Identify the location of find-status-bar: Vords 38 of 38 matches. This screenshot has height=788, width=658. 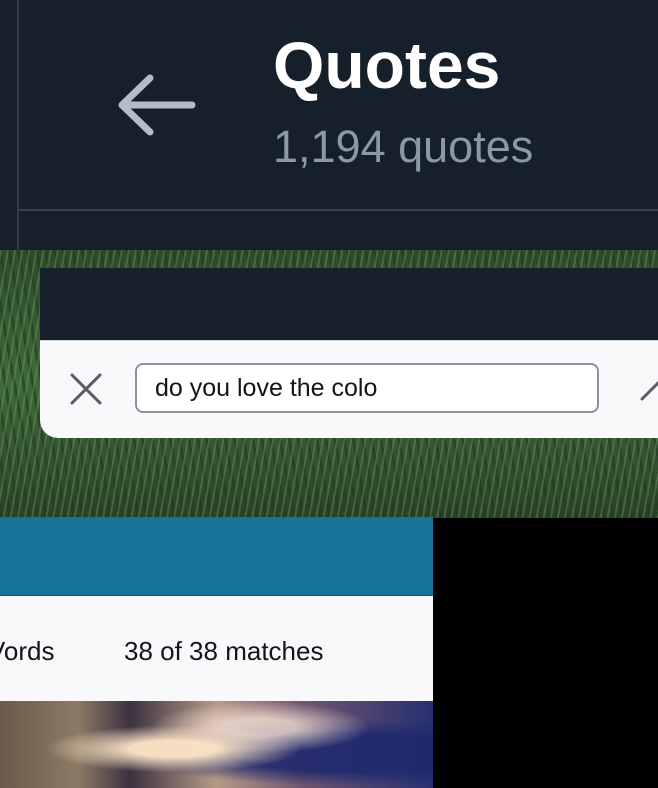
(216, 648).